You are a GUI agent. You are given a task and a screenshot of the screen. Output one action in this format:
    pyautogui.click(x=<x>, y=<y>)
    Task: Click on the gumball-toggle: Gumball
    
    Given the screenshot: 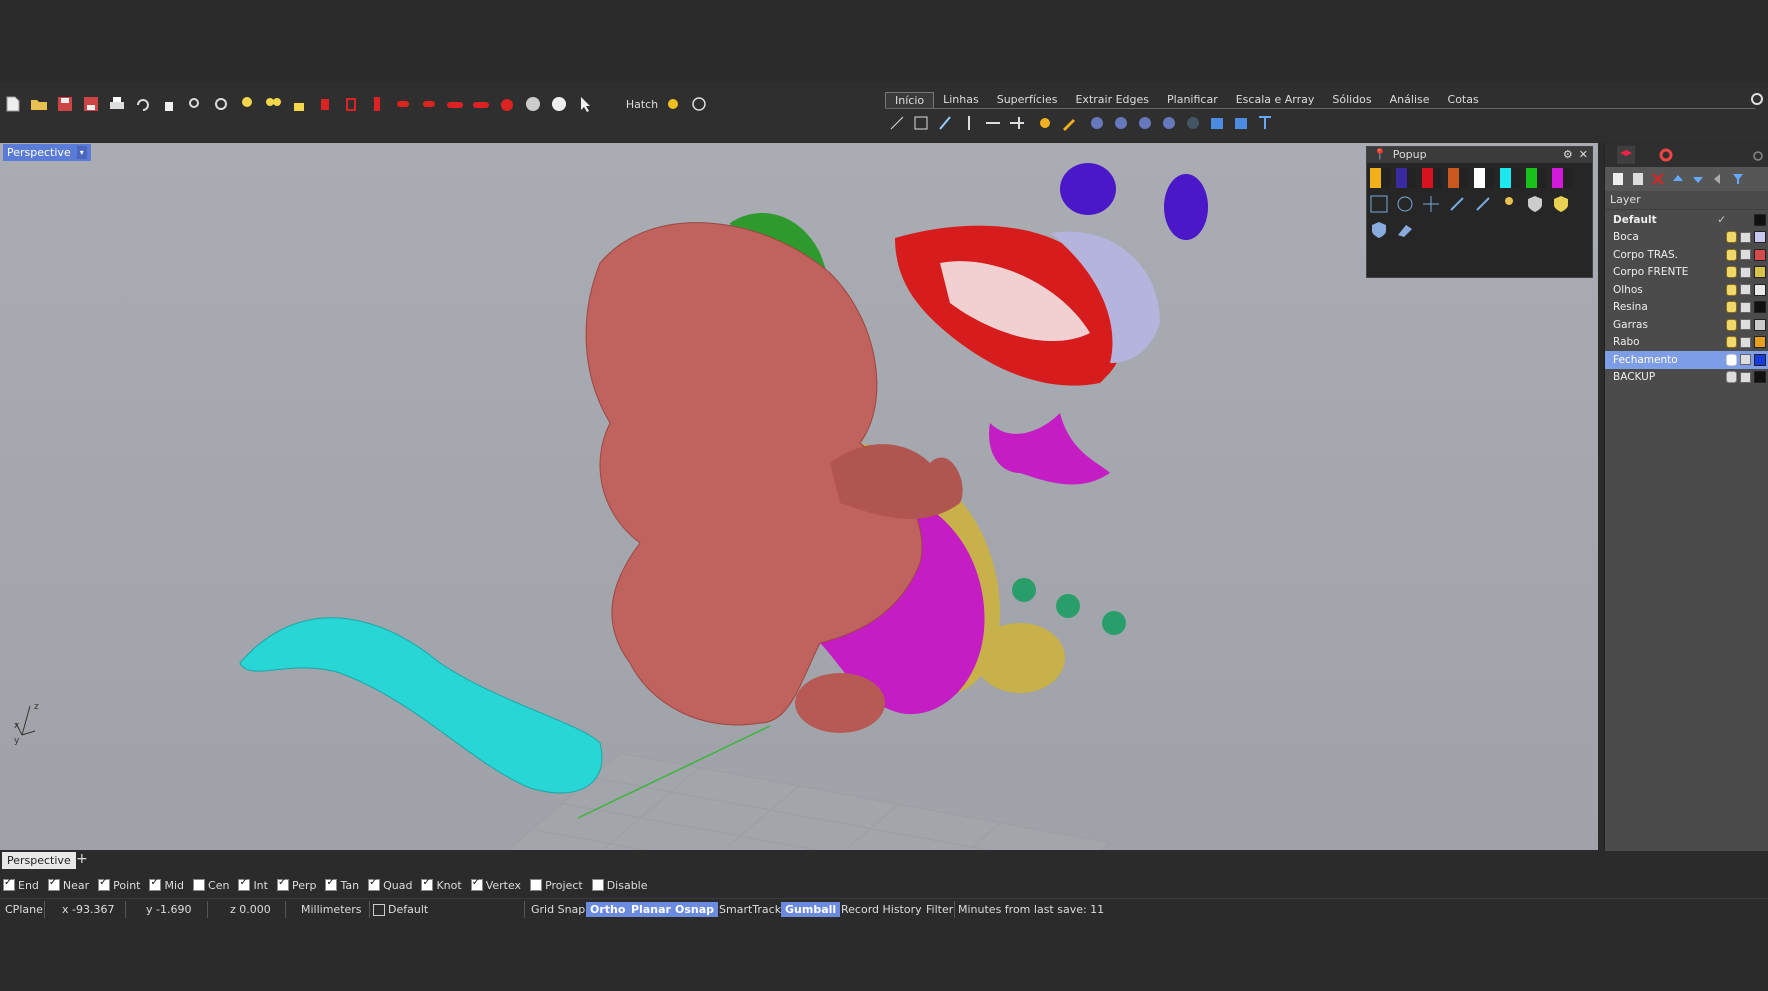 What is the action you would take?
    pyautogui.click(x=811, y=909)
    